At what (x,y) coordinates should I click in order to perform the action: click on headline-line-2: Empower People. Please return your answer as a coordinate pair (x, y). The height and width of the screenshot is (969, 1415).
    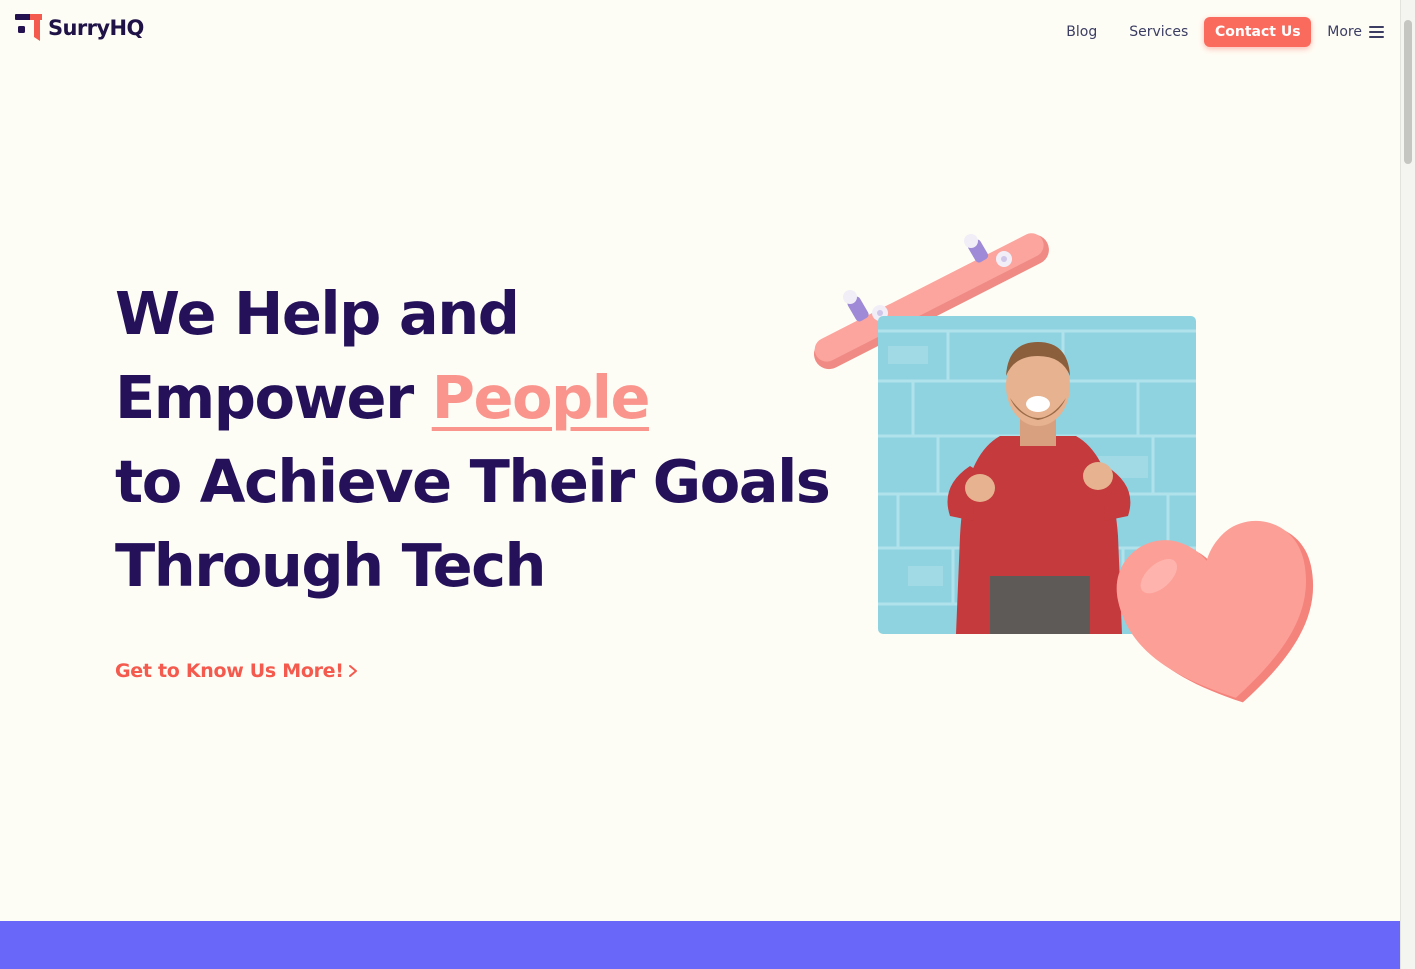
    Looking at the image, I should click on (472, 398).